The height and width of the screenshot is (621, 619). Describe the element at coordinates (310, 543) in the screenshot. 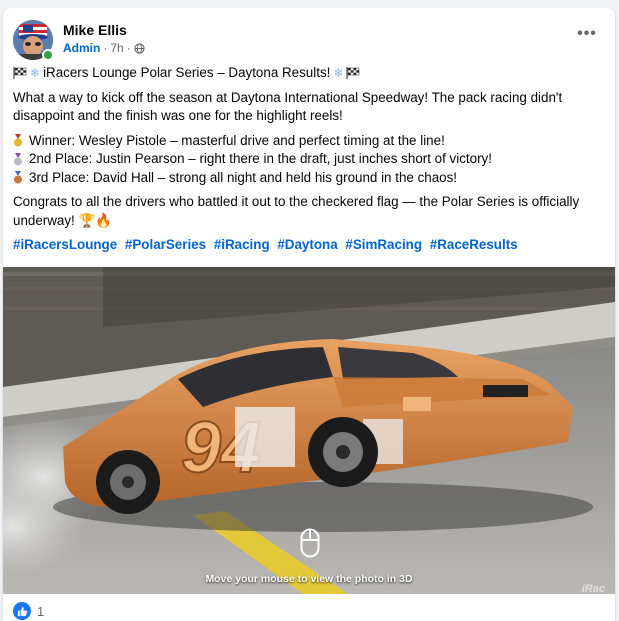

I see `mouse-icon` at that location.